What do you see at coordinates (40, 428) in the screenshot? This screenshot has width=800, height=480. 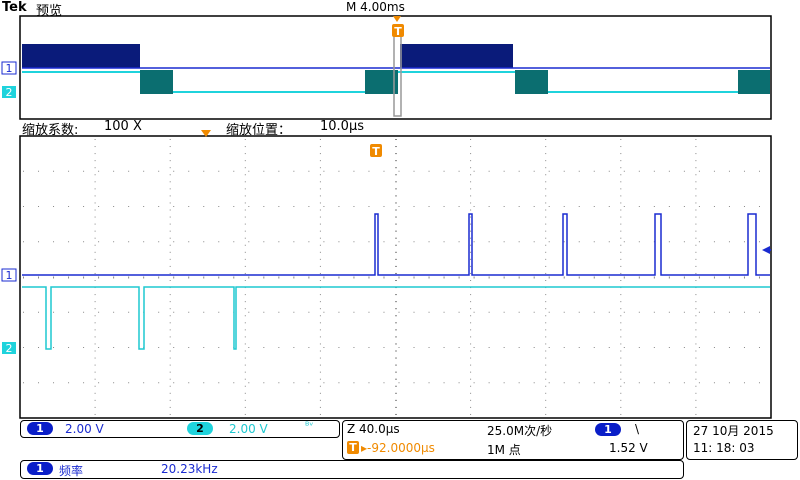 I see `ch1-badge: 1` at bounding box center [40, 428].